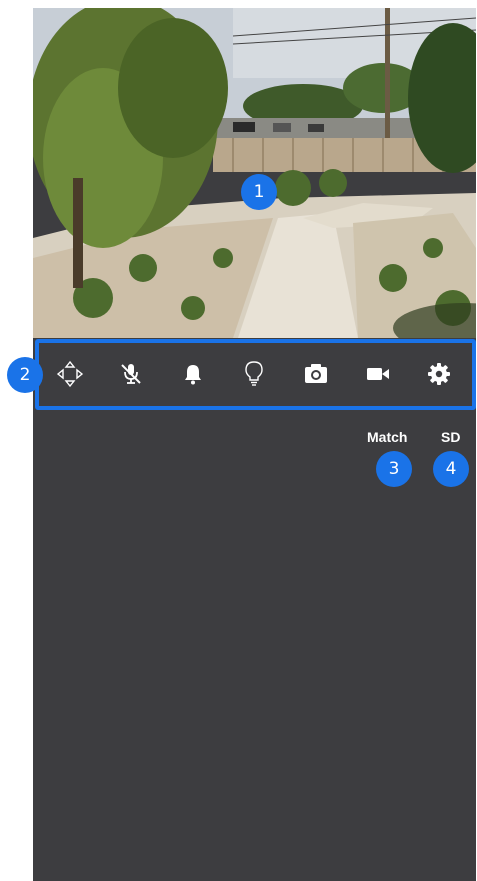 The height and width of the screenshot is (881, 477). I want to click on camera-icon, so click(316, 373).